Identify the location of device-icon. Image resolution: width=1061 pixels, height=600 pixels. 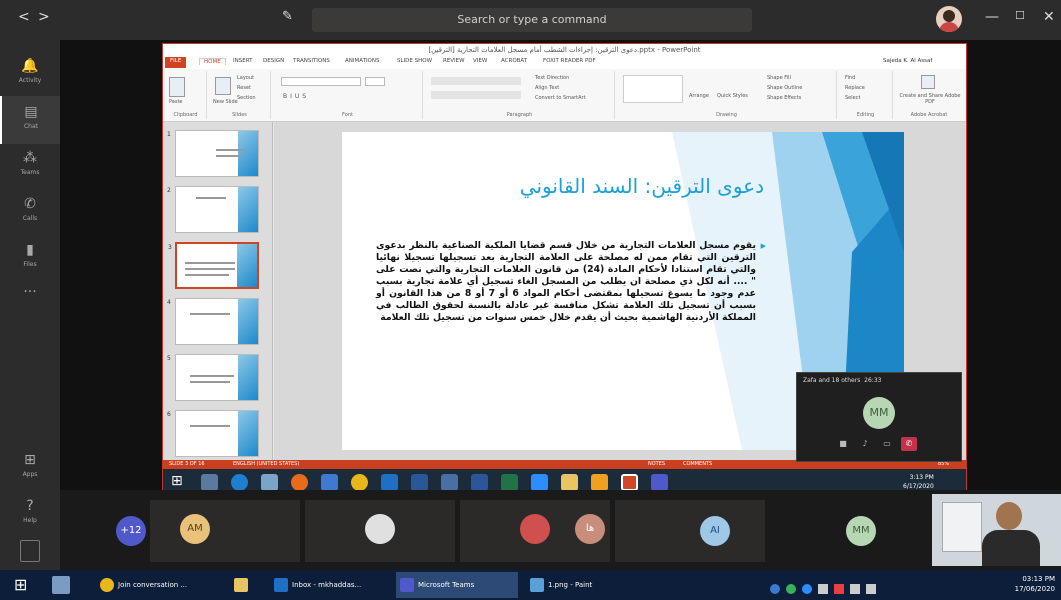
(30, 551).